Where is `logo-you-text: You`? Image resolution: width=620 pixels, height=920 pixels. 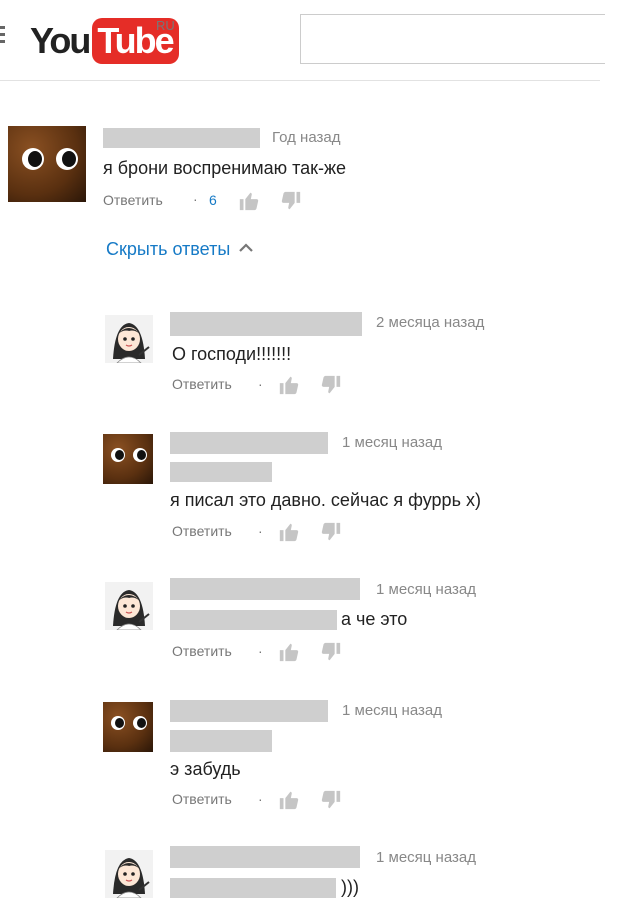 logo-you-text: You is located at coordinates (60, 40).